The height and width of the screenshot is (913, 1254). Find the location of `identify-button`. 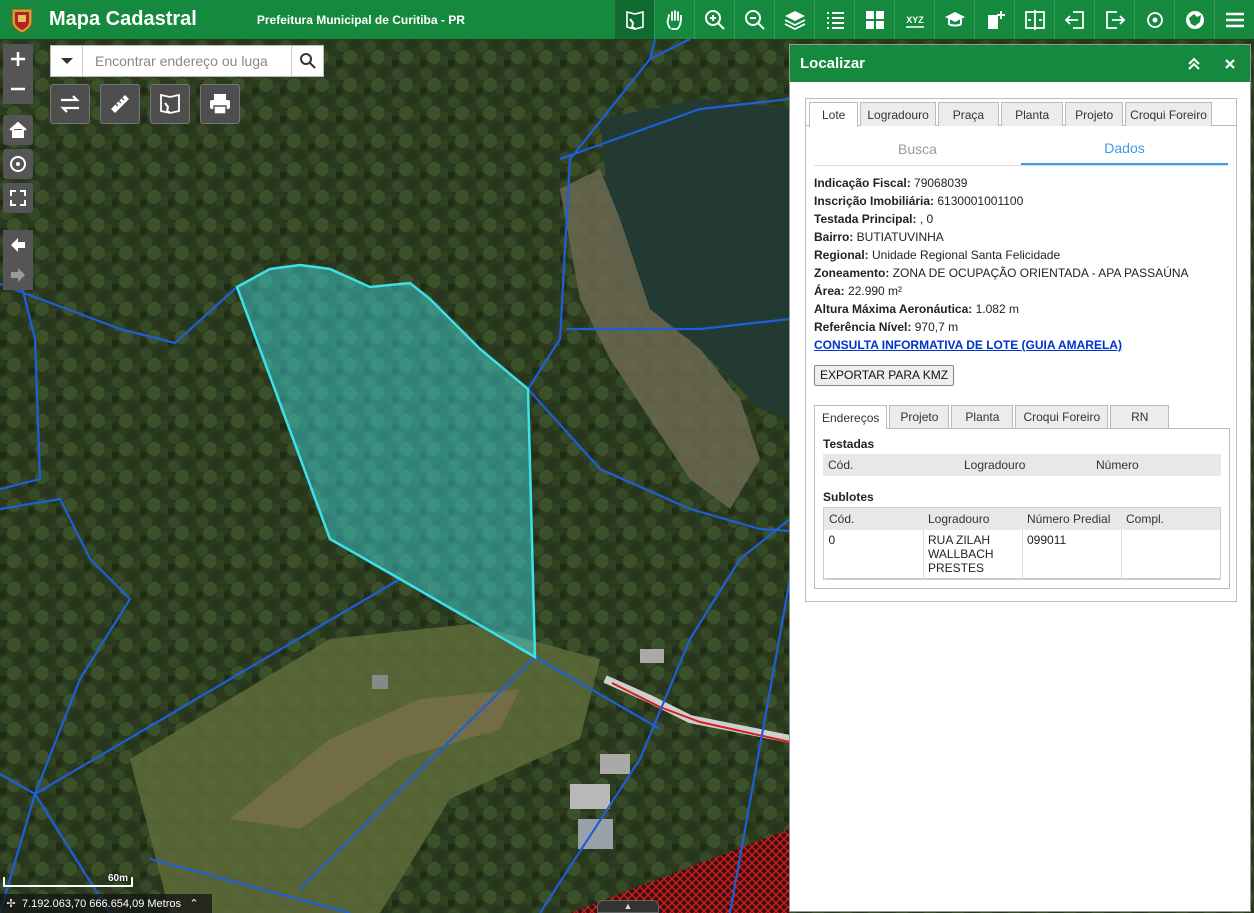

identify-button is located at coordinates (634, 19).